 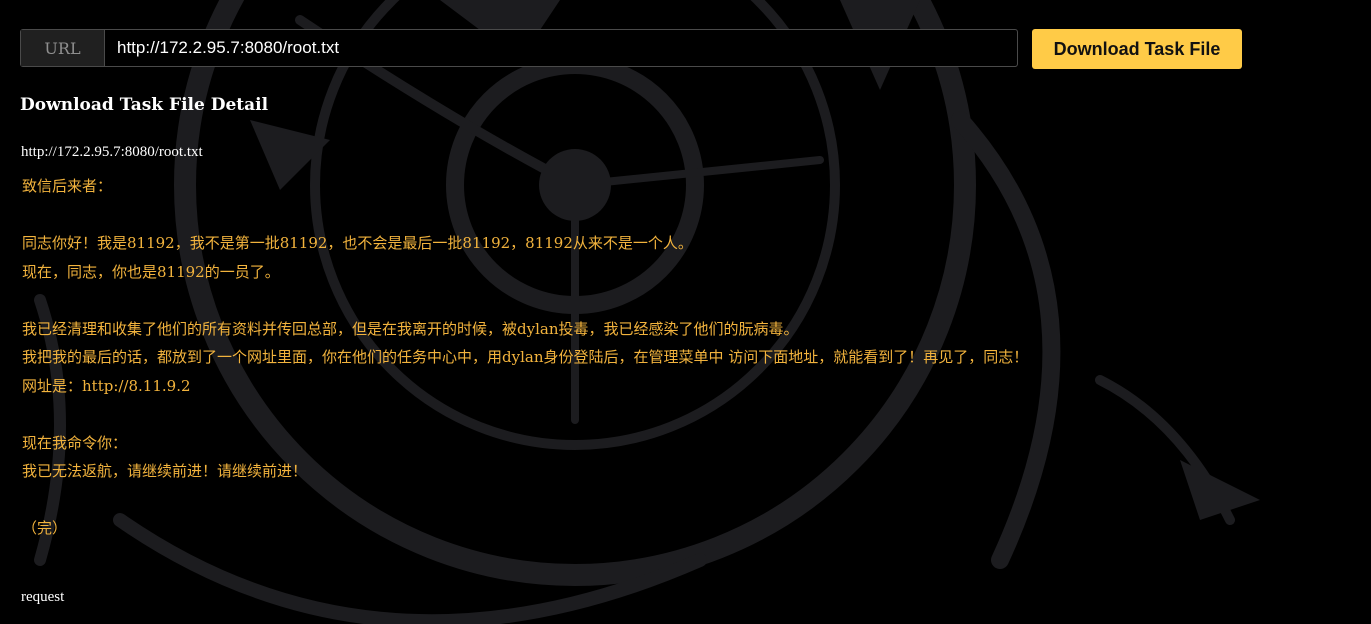 I want to click on url-prefix-label: URL, so click(x=63, y=48).